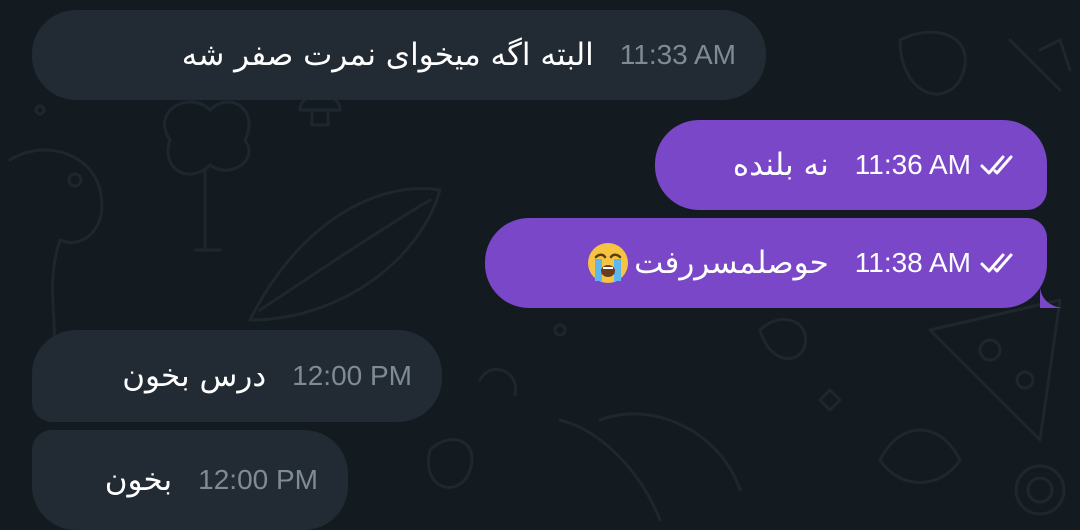 The image size is (1080, 530). I want to click on message-bubble-incoming: درس بخون 12:00 PM, so click(237, 376).